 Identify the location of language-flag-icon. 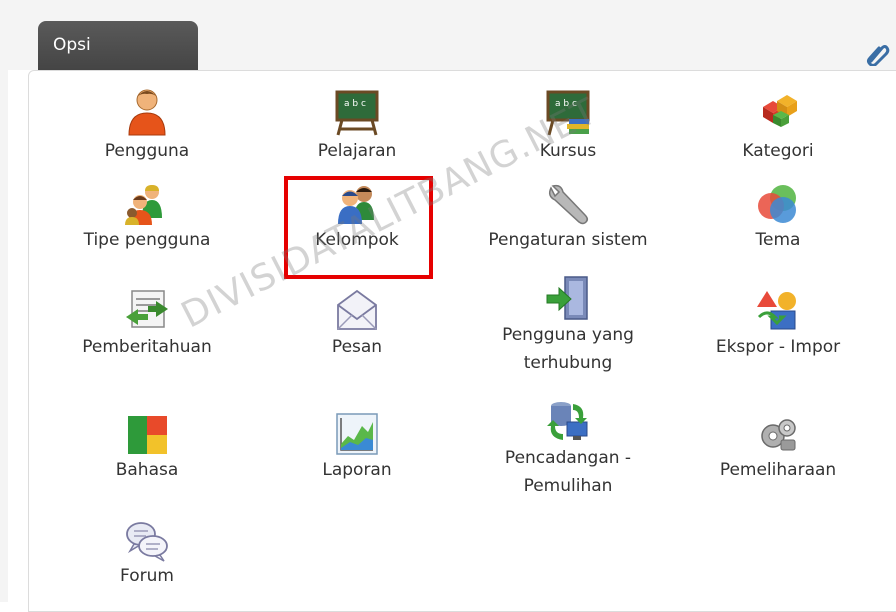
(147, 435).